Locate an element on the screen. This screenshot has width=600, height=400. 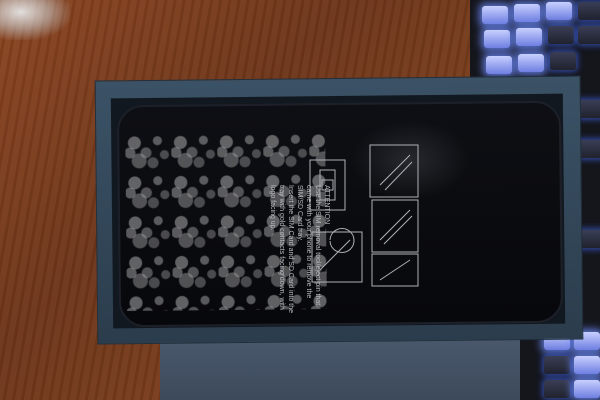
film-line: Use the SIM removal tool/eject pin that is located at coordinates (317, 245).